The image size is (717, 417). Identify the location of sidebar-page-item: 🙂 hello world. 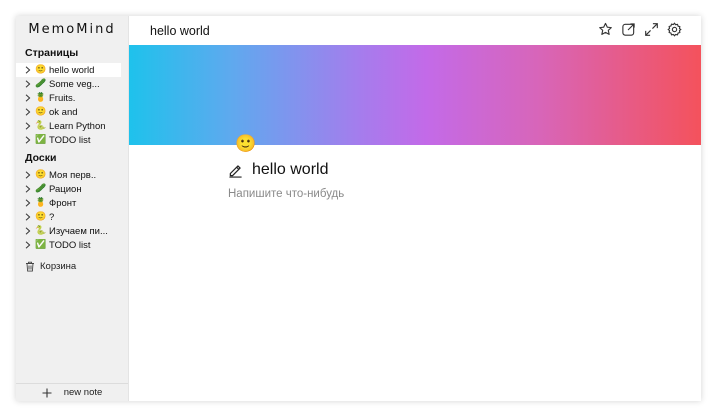
(68, 70).